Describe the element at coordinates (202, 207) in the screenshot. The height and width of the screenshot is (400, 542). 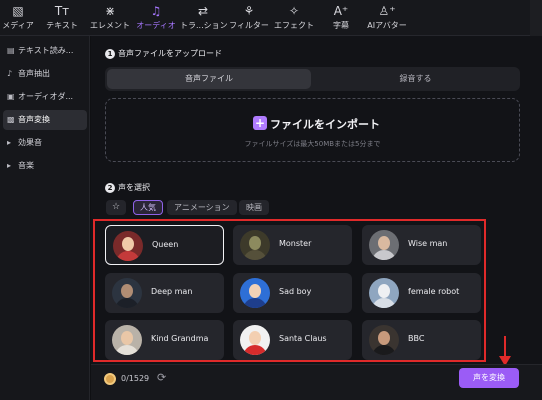
I see `filter-animation: アニメーション` at that location.